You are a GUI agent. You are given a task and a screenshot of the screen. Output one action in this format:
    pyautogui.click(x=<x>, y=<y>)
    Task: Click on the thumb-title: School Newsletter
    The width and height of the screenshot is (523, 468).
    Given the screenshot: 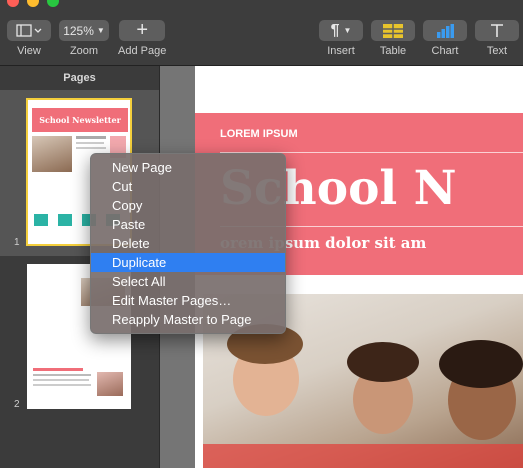 What is the action you would take?
    pyautogui.click(x=80, y=120)
    